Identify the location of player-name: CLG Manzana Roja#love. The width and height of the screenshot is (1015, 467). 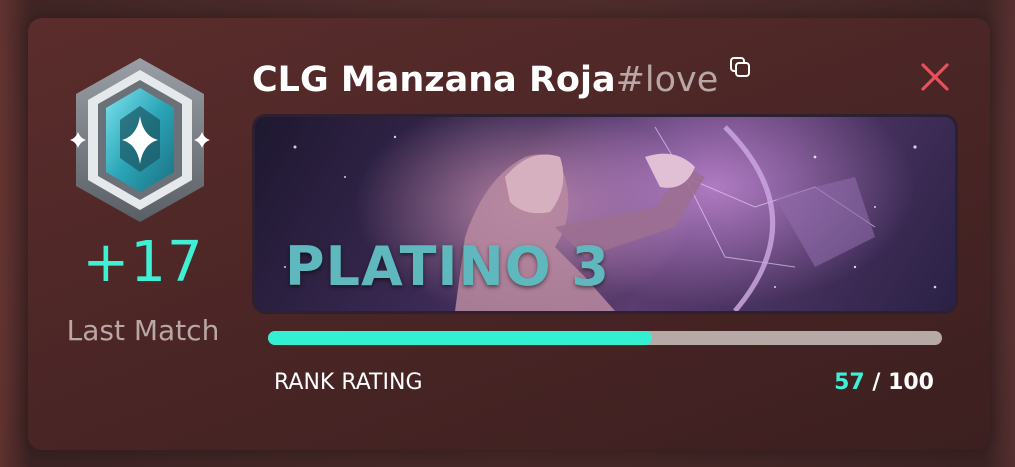
(485, 80).